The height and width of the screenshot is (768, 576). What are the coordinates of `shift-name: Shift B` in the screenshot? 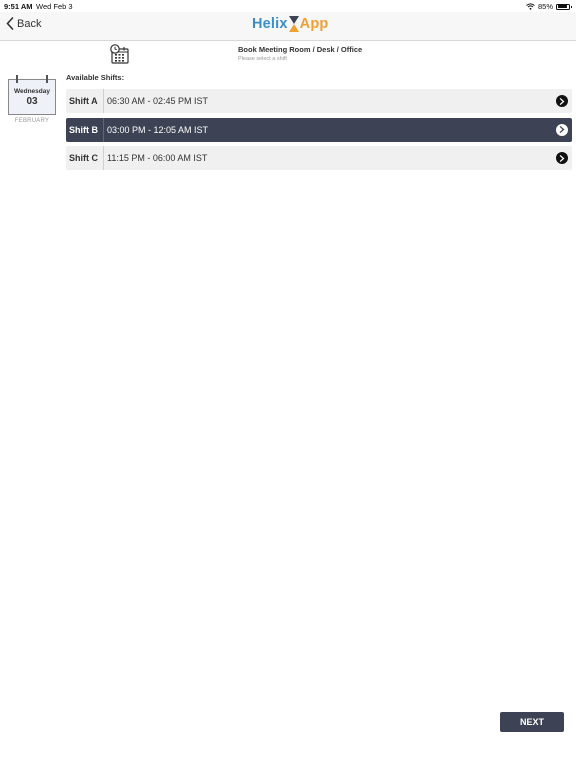 It's located at (85, 129).